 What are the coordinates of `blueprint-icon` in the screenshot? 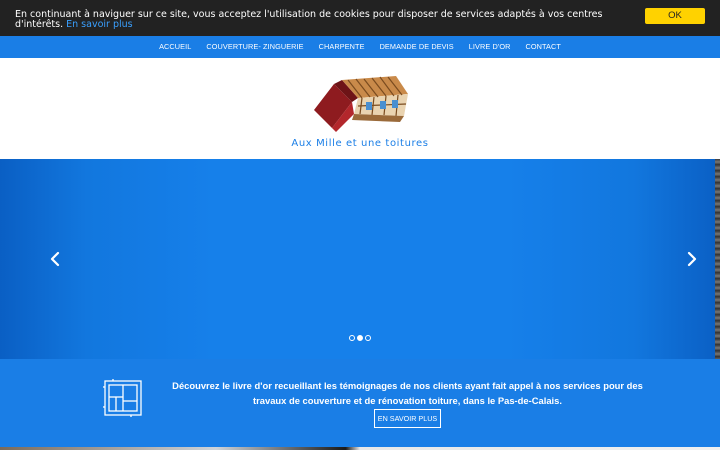 It's located at (122, 398).